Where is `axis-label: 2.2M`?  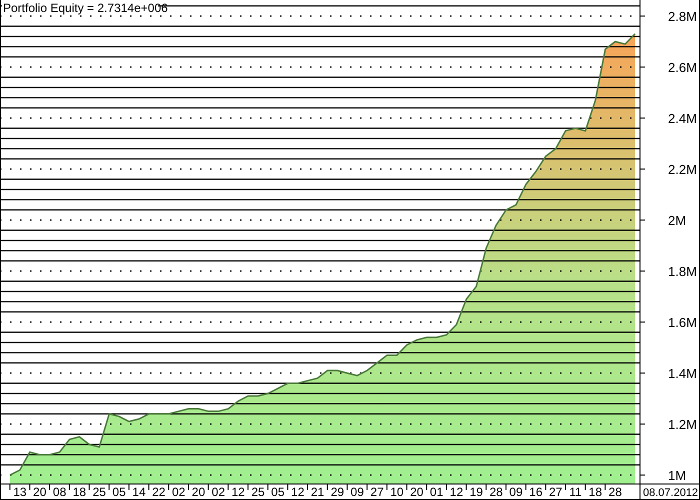
axis-label: 2.2M is located at coordinates (682, 170).